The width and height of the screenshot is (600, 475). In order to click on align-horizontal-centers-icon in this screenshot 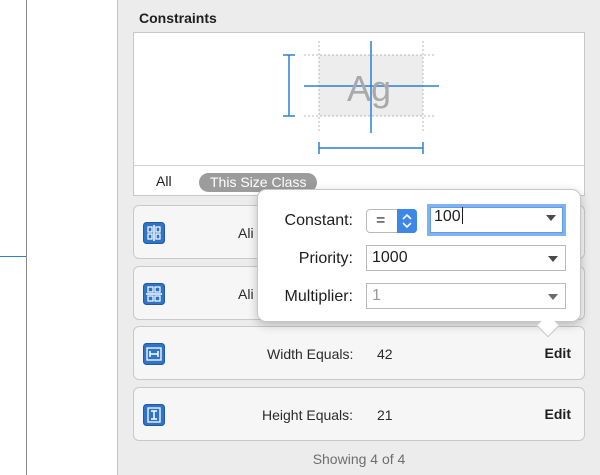, I will do `click(154, 233)`.